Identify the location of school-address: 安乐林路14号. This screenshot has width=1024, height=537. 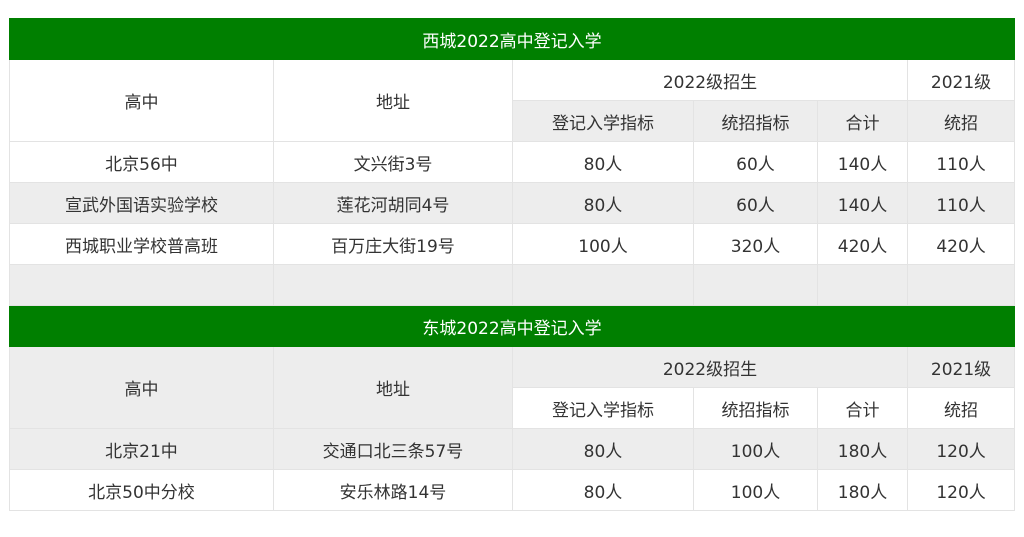
(393, 490).